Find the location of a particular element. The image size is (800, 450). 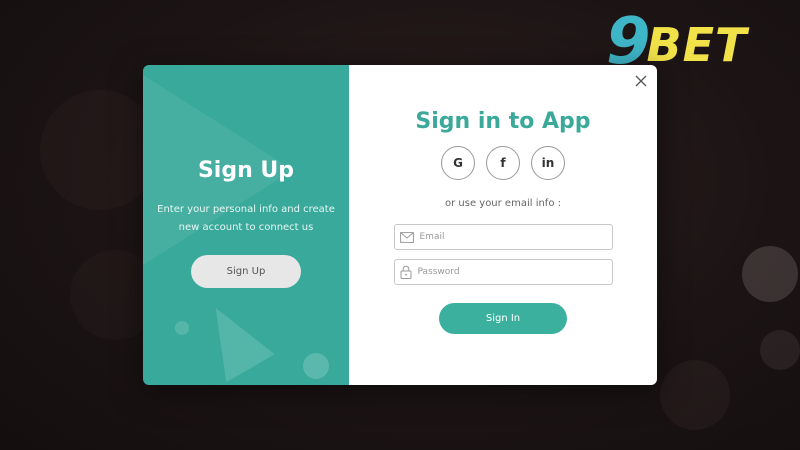

email-input is located at coordinates (509, 237).